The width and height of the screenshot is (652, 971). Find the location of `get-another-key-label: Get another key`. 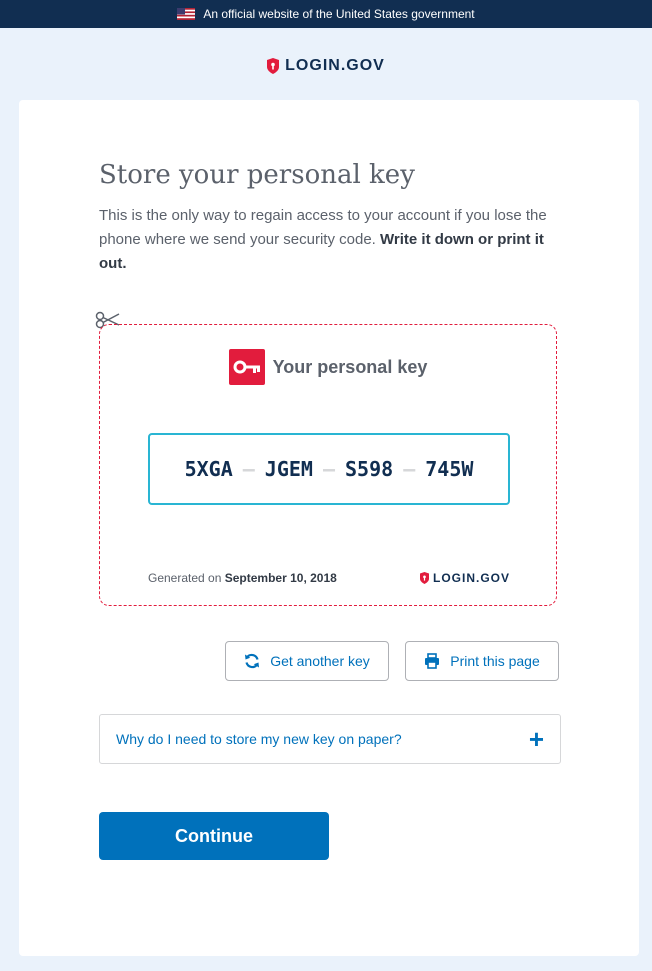

get-another-key-label: Get another key is located at coordinates (320, 661).